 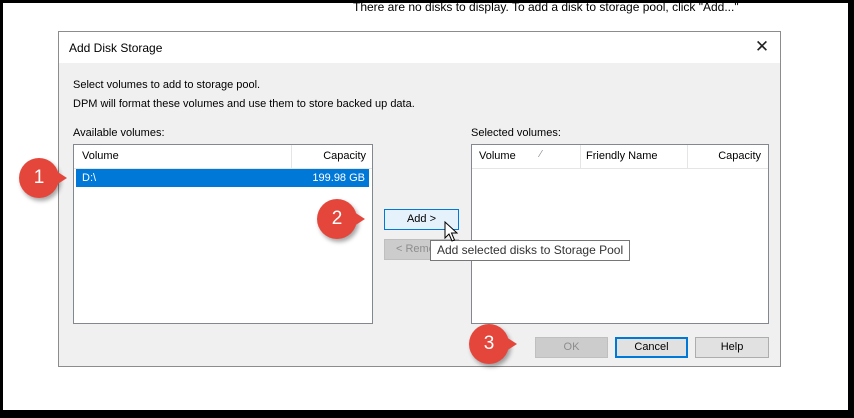 I want to click on ok-button: OK, so click(x=571, y=347).